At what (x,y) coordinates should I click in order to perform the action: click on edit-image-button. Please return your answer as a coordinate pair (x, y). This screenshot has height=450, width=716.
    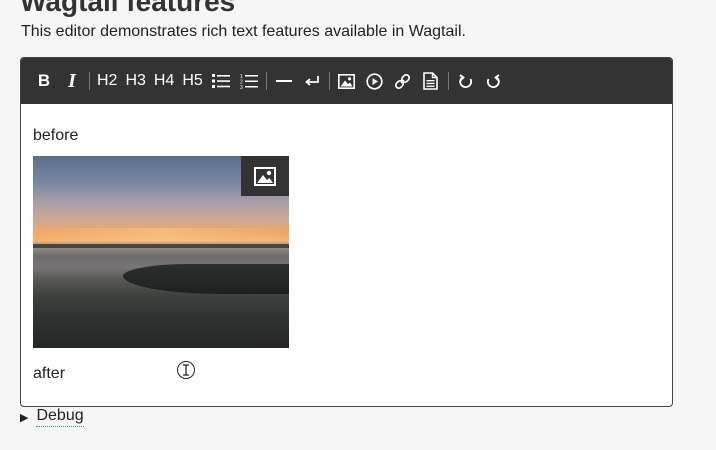
    Looking at the image, I should click on (265, 176).